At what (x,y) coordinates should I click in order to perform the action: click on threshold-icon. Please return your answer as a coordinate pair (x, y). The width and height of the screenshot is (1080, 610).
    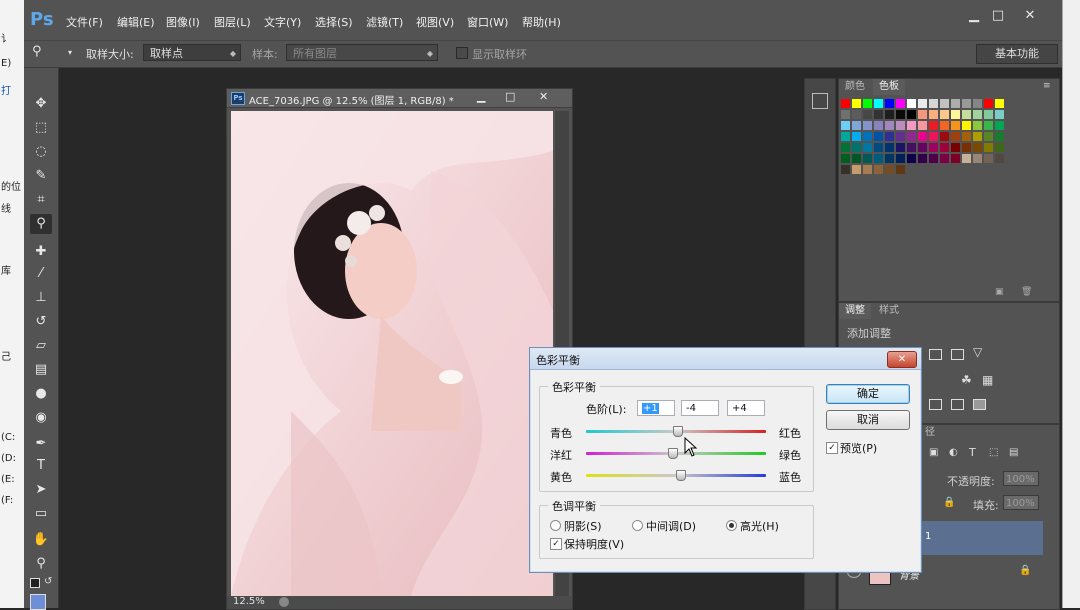
    Looking at the image, I should click on (957, 404).